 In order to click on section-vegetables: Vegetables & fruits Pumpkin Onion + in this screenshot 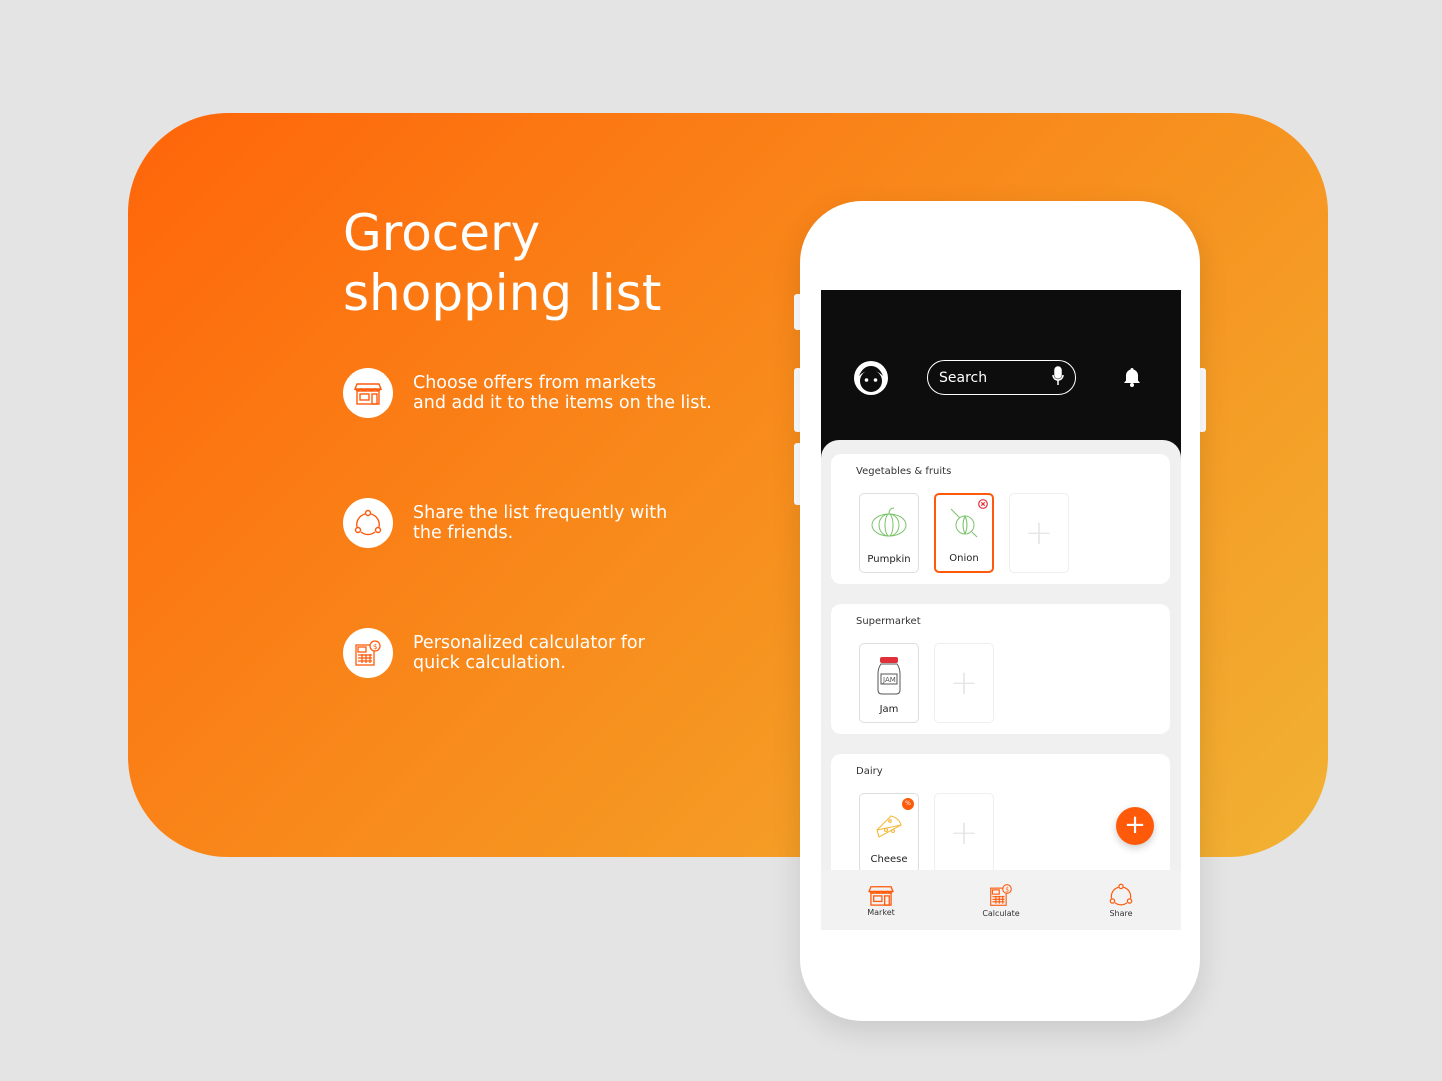, I will do `click(1000, 519)`.